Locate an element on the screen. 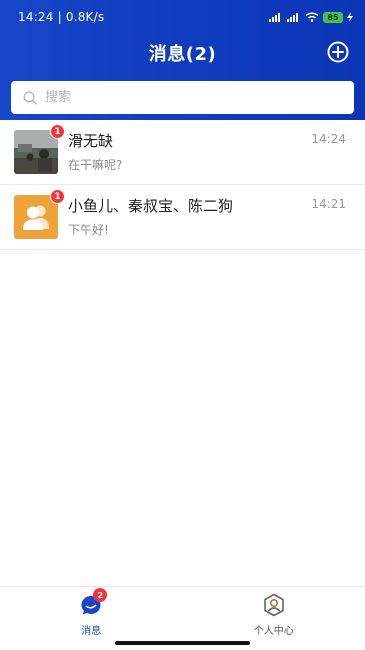 The width and height of the screenshot is (365, 650). tab-badge: 2 is located at coordinates (100, 595).